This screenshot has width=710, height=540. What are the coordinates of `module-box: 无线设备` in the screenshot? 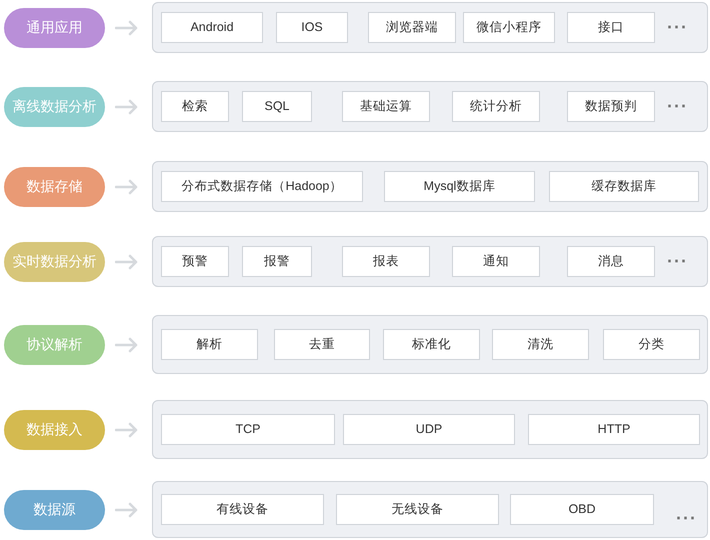 It's located at (417, 509).